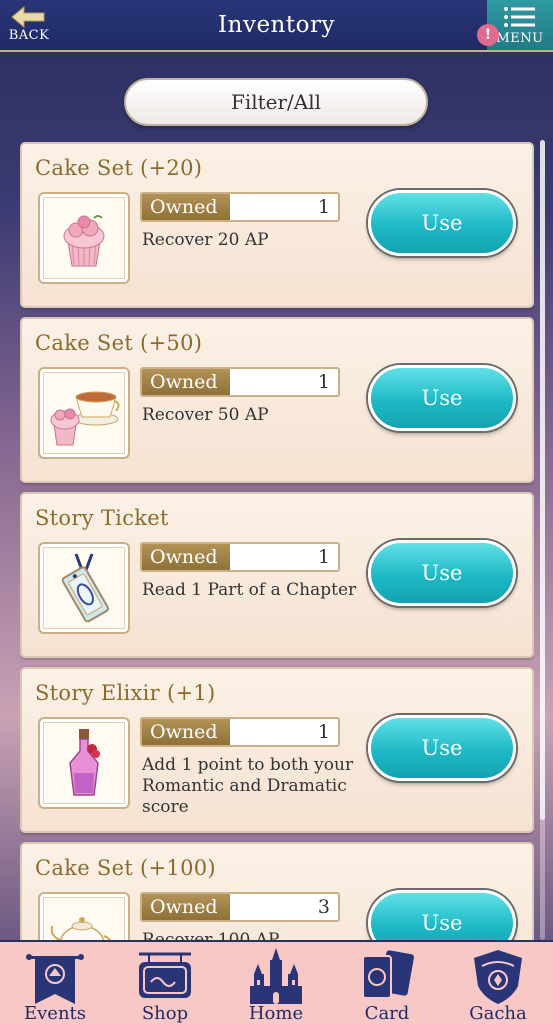 The image size is (553, 1024). I want to click on scroll-thumb, so click(542, 480).